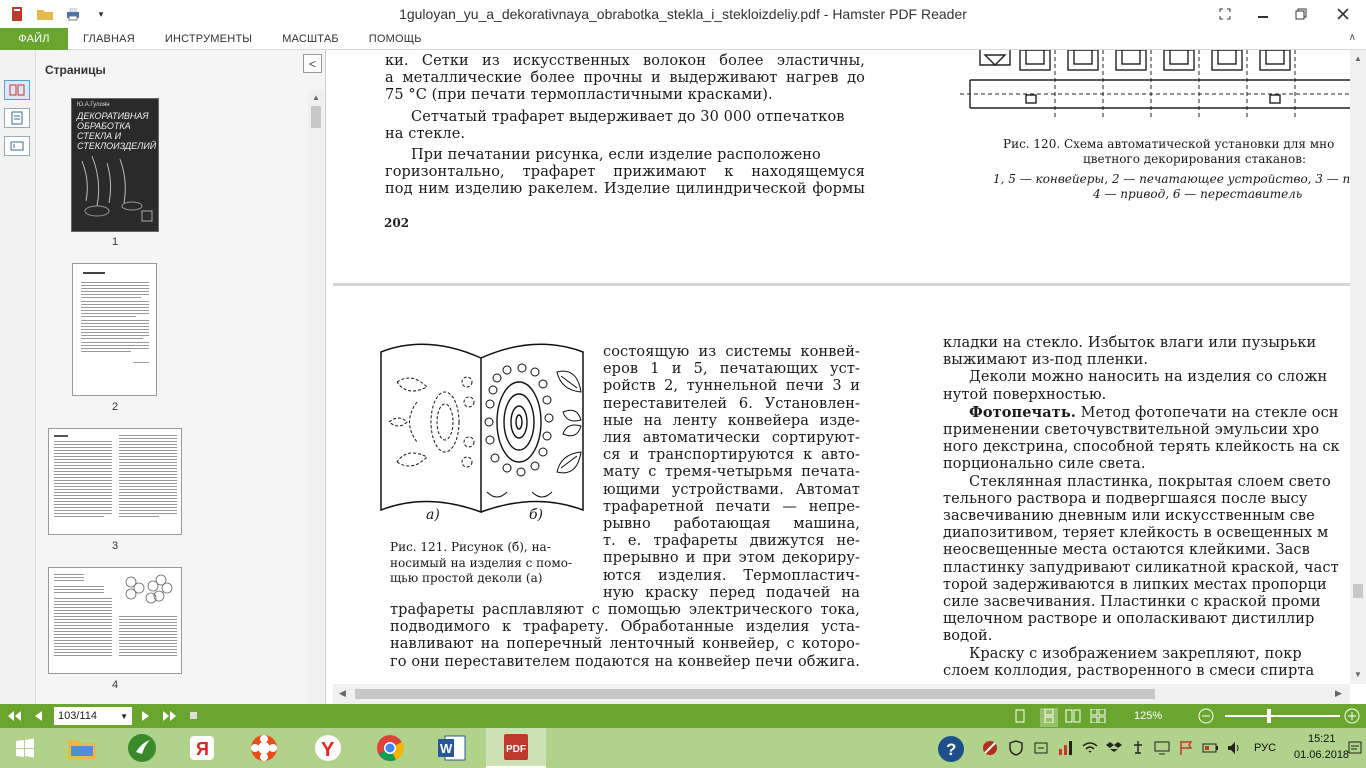 Image resolution: width=1366 pixels, height=768 pixels. What do you see at coordinates (109, 39) in the screenshot?
I see `tab-home: ГЛАВНАЯ` at bounding box center [109, 39].